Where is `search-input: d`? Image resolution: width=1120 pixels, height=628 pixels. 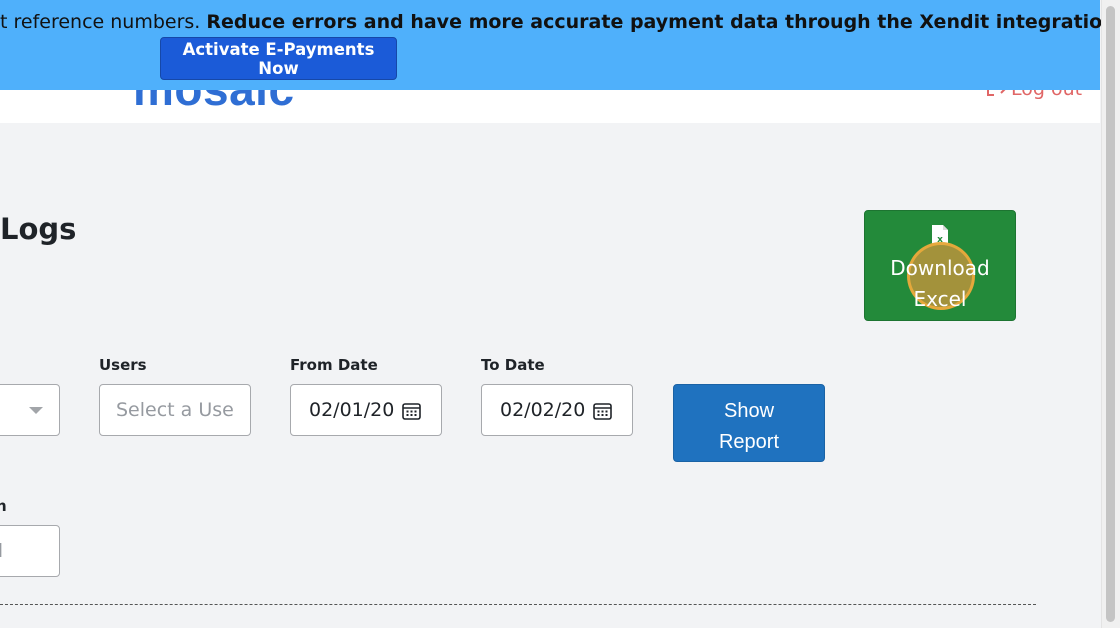 search-input: d is located at coordinates (30, 551).